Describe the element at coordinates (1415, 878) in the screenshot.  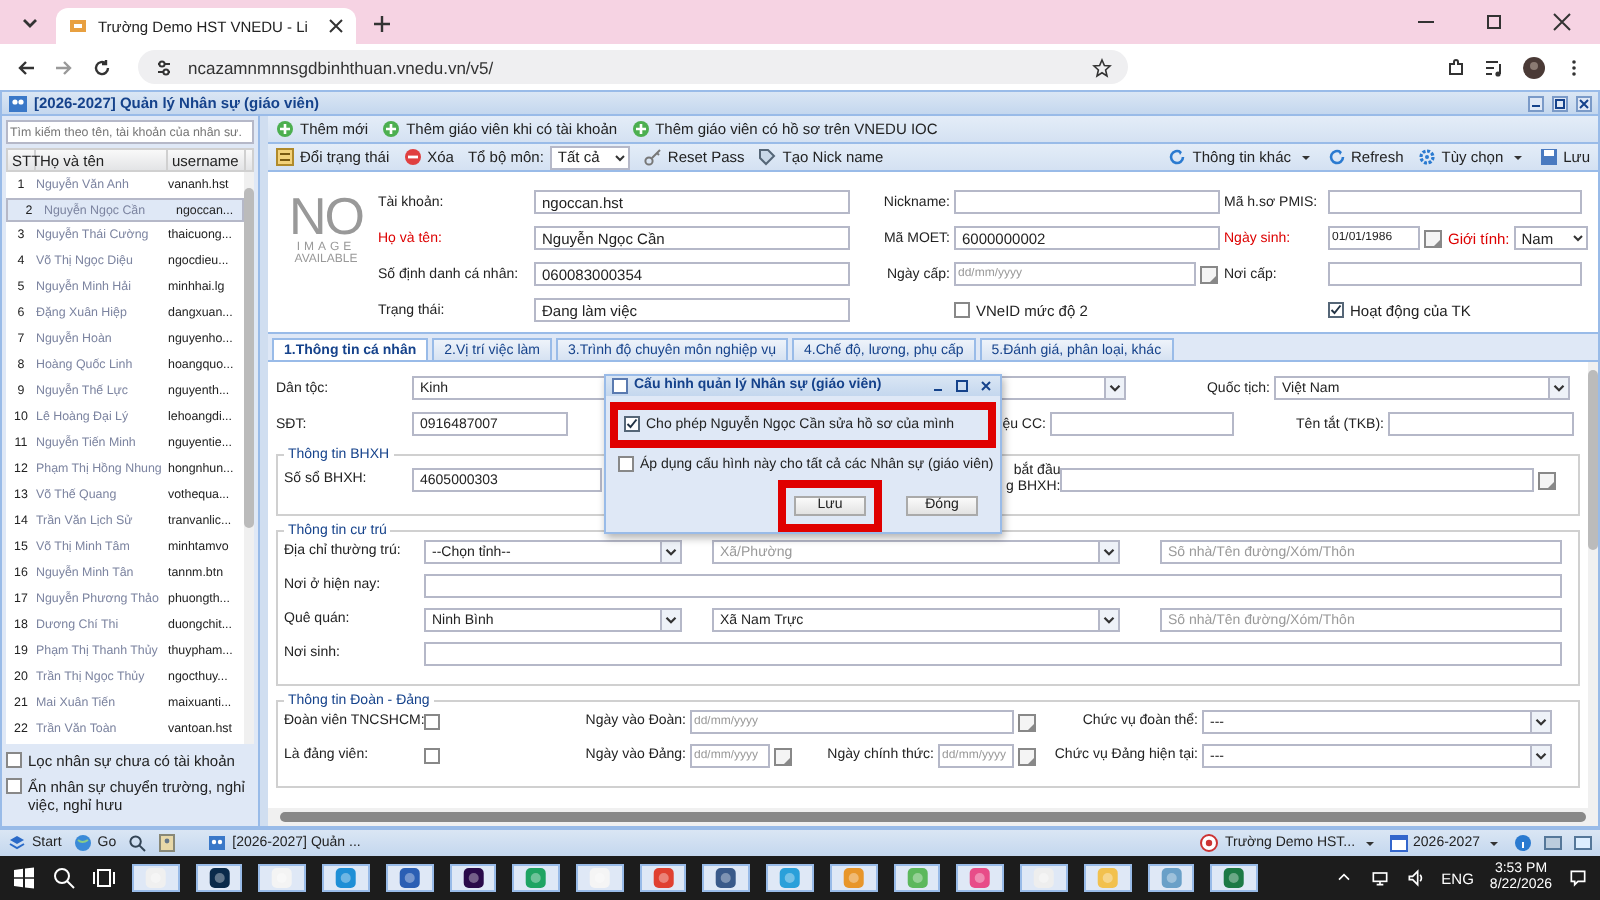
I see `volume-icon` at that location.